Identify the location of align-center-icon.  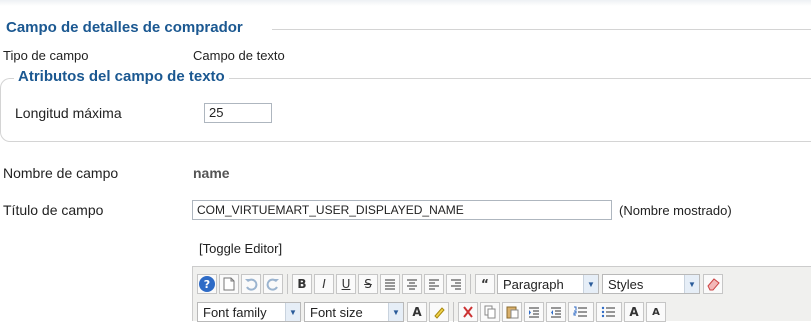
(412, 284).